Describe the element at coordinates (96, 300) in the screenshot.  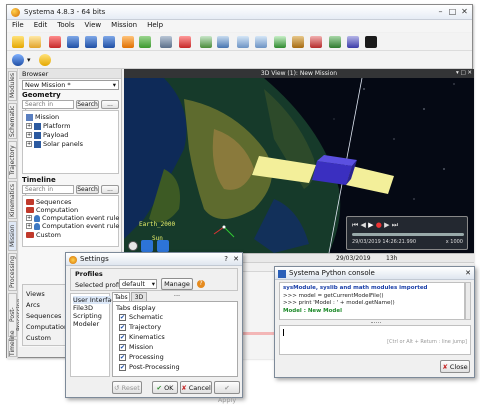
I see `category-user-interface: User Interface` at that location.